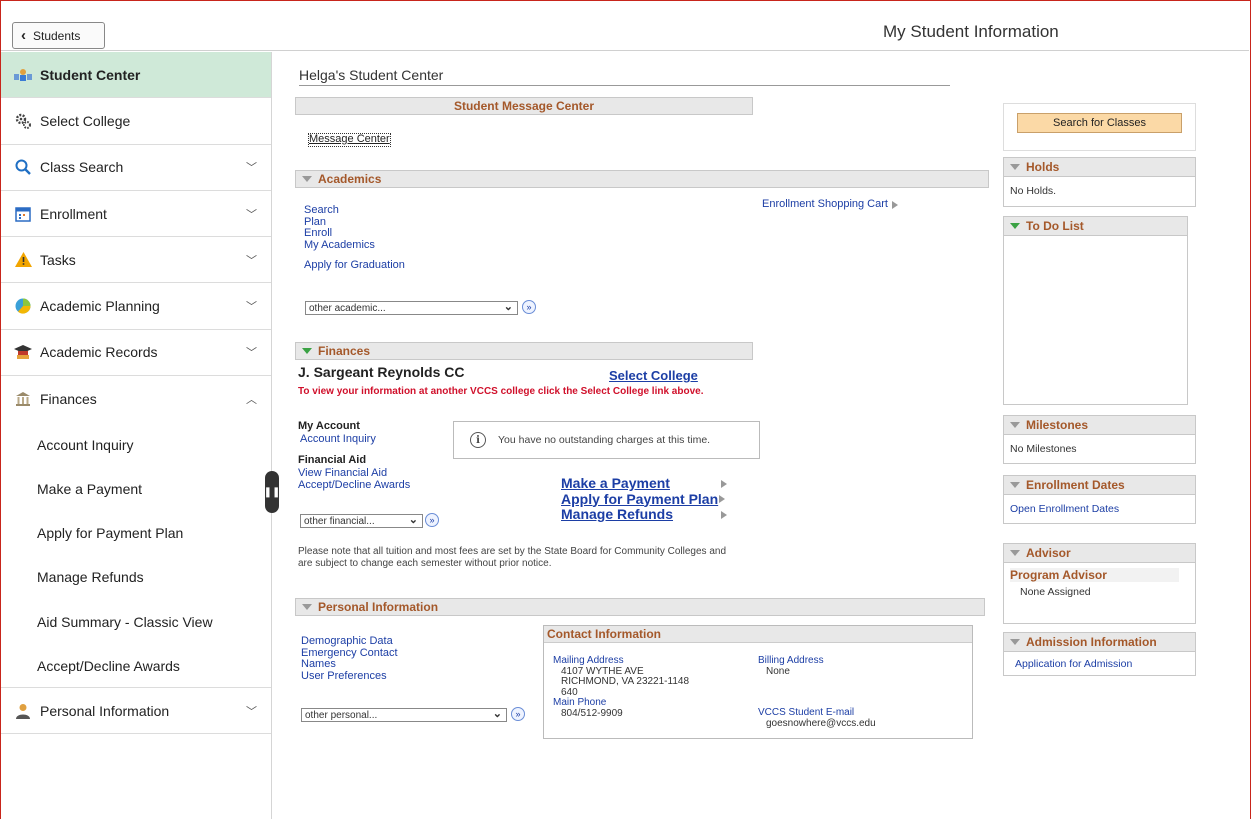 The width and height of the screenshot is (1251, 819). What do you see at coordinates (23, 167) in the screenshot?
I see `search-icon` at bounding box center [23, 167].